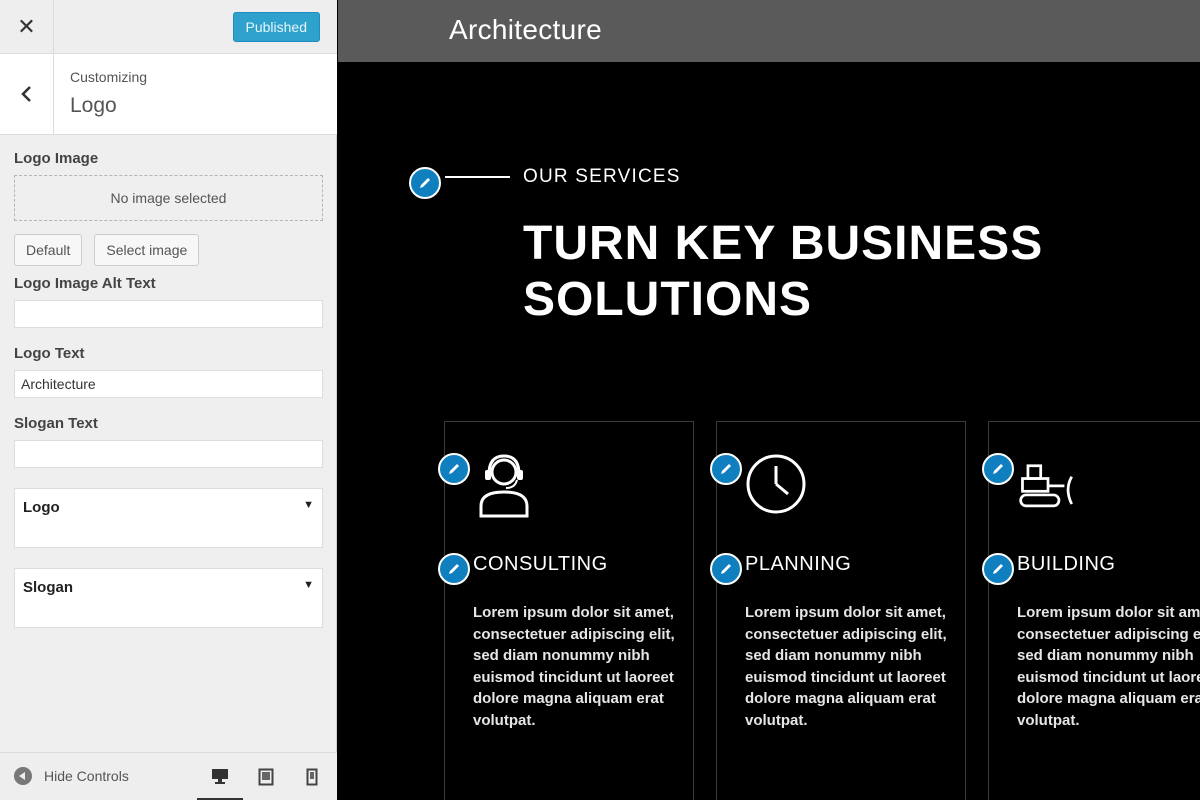 The width and height of the screenshot is (1200, 800). I want to click on logo-text-label: Logo Text, so click(49, 353).